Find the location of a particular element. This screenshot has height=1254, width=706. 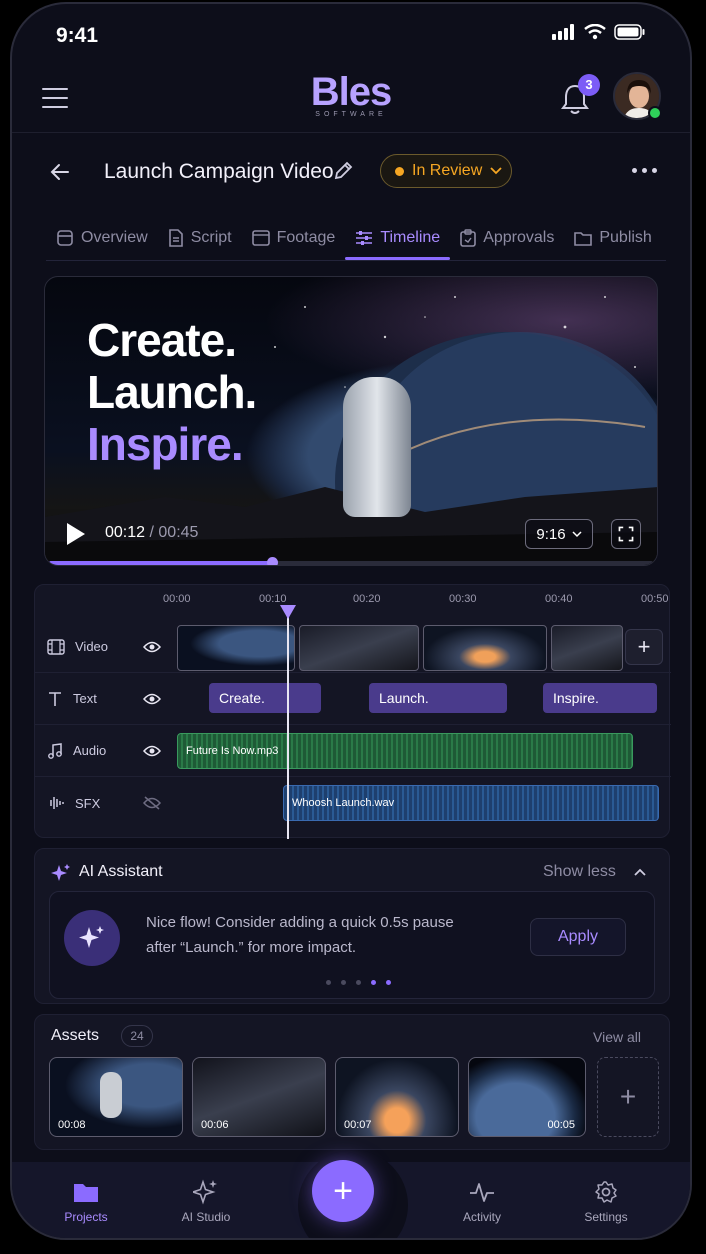

asset-duration: 00:06 is located at coordinates (215, 1125).